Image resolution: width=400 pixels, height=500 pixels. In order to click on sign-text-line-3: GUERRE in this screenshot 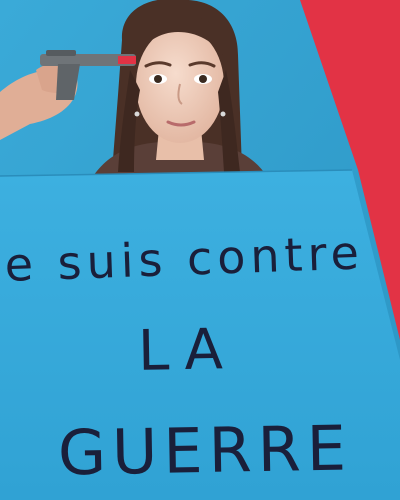, I will do `click(205, 450)`.